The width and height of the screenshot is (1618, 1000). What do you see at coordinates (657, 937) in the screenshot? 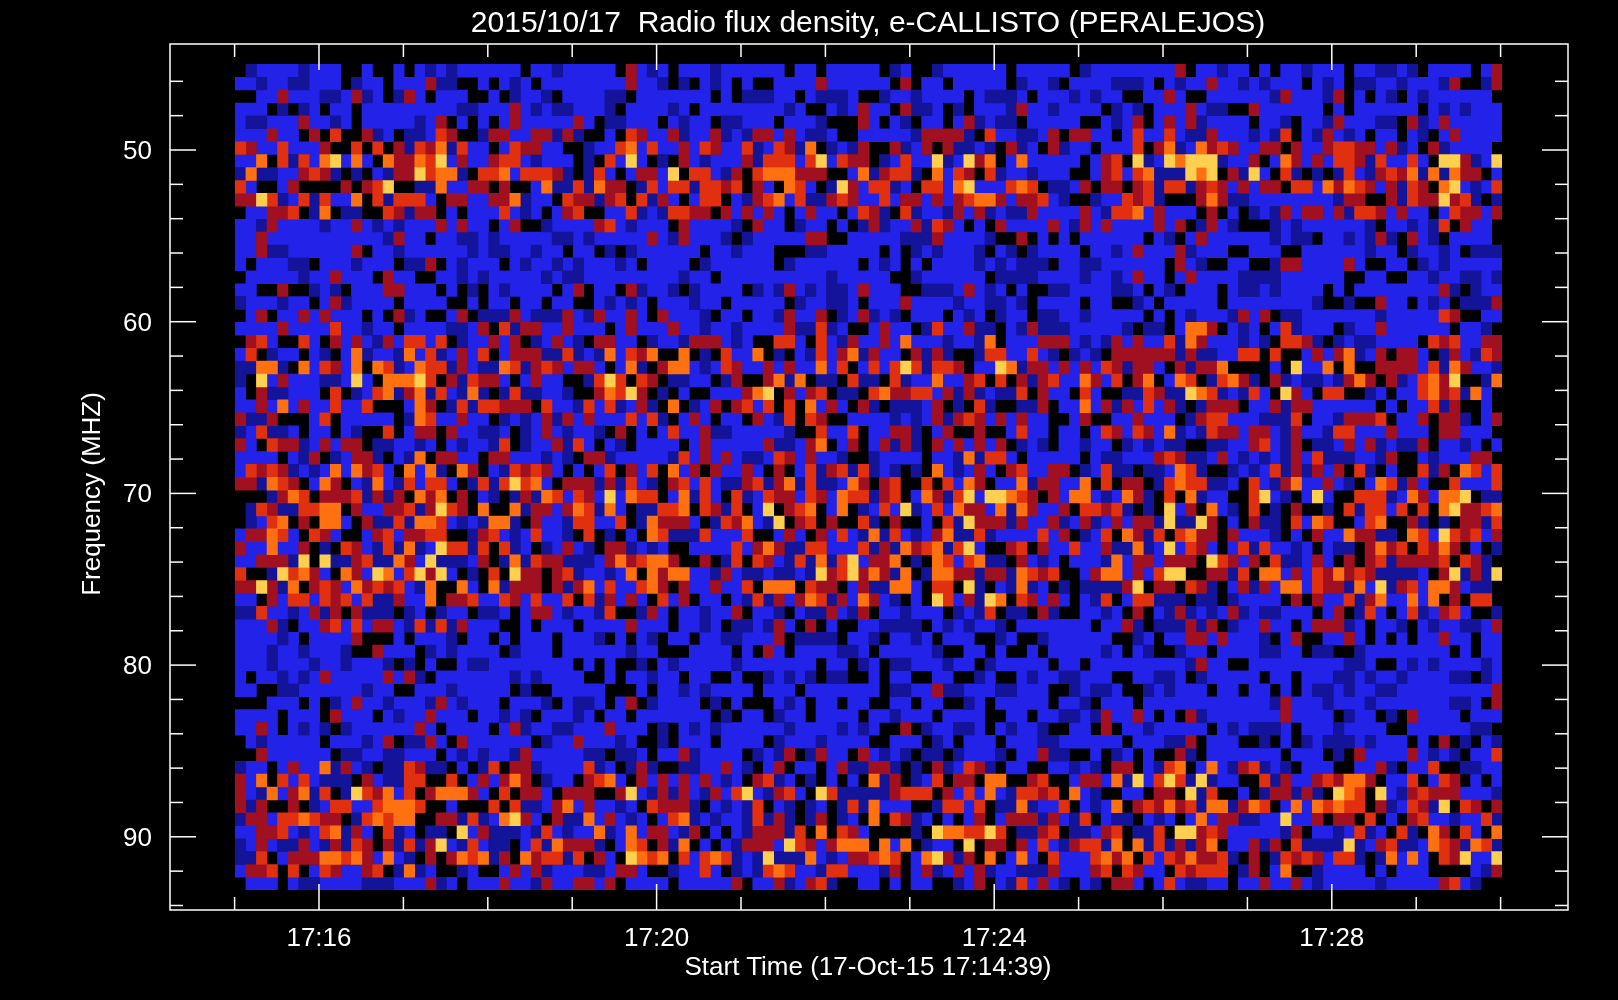
I see `x-tick-label: 17:20` at bounding box center [657, 937].